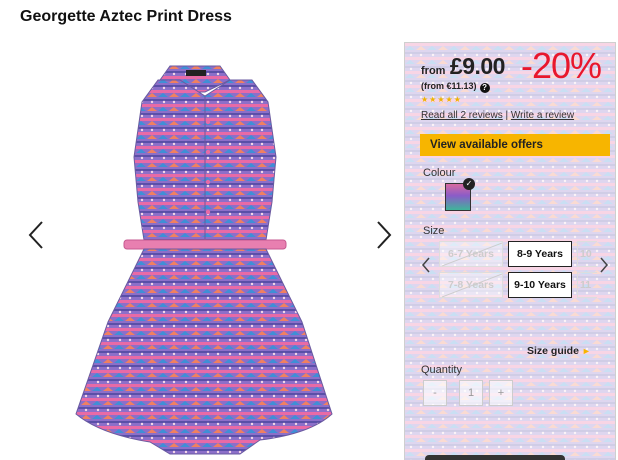 This screenshot has height=460, width=618. Describe the element at coordinates (383, 235) in the screenshot. I see `gallery-next-arrow-icon` at that location.